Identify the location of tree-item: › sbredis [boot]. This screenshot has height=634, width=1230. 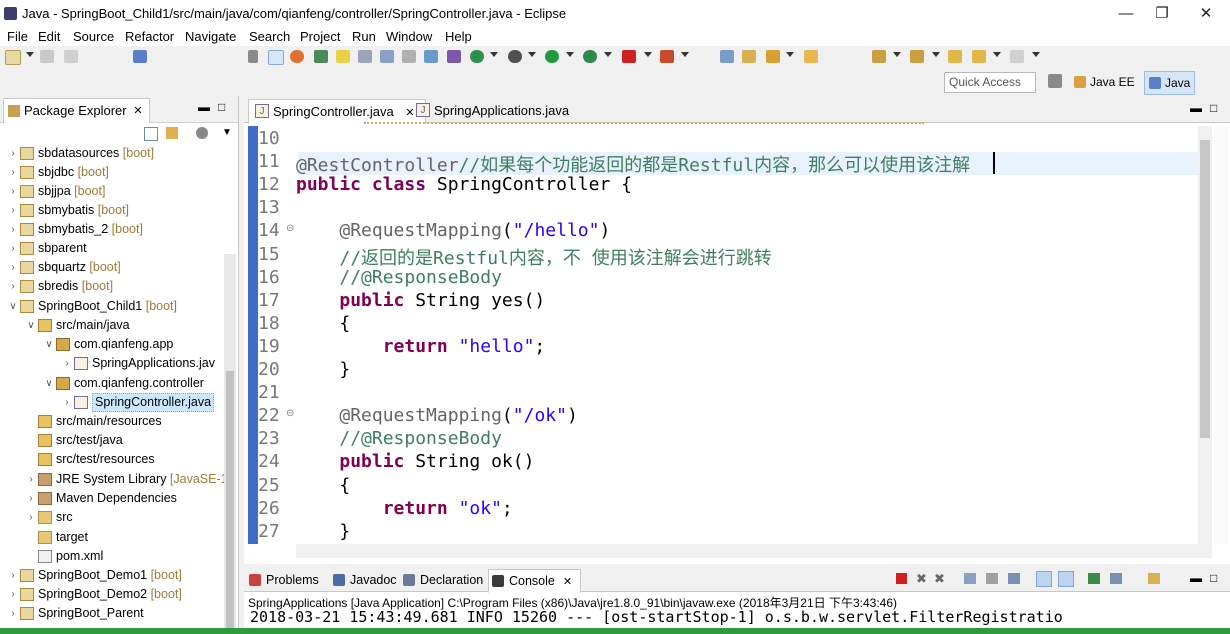
(112, 286).